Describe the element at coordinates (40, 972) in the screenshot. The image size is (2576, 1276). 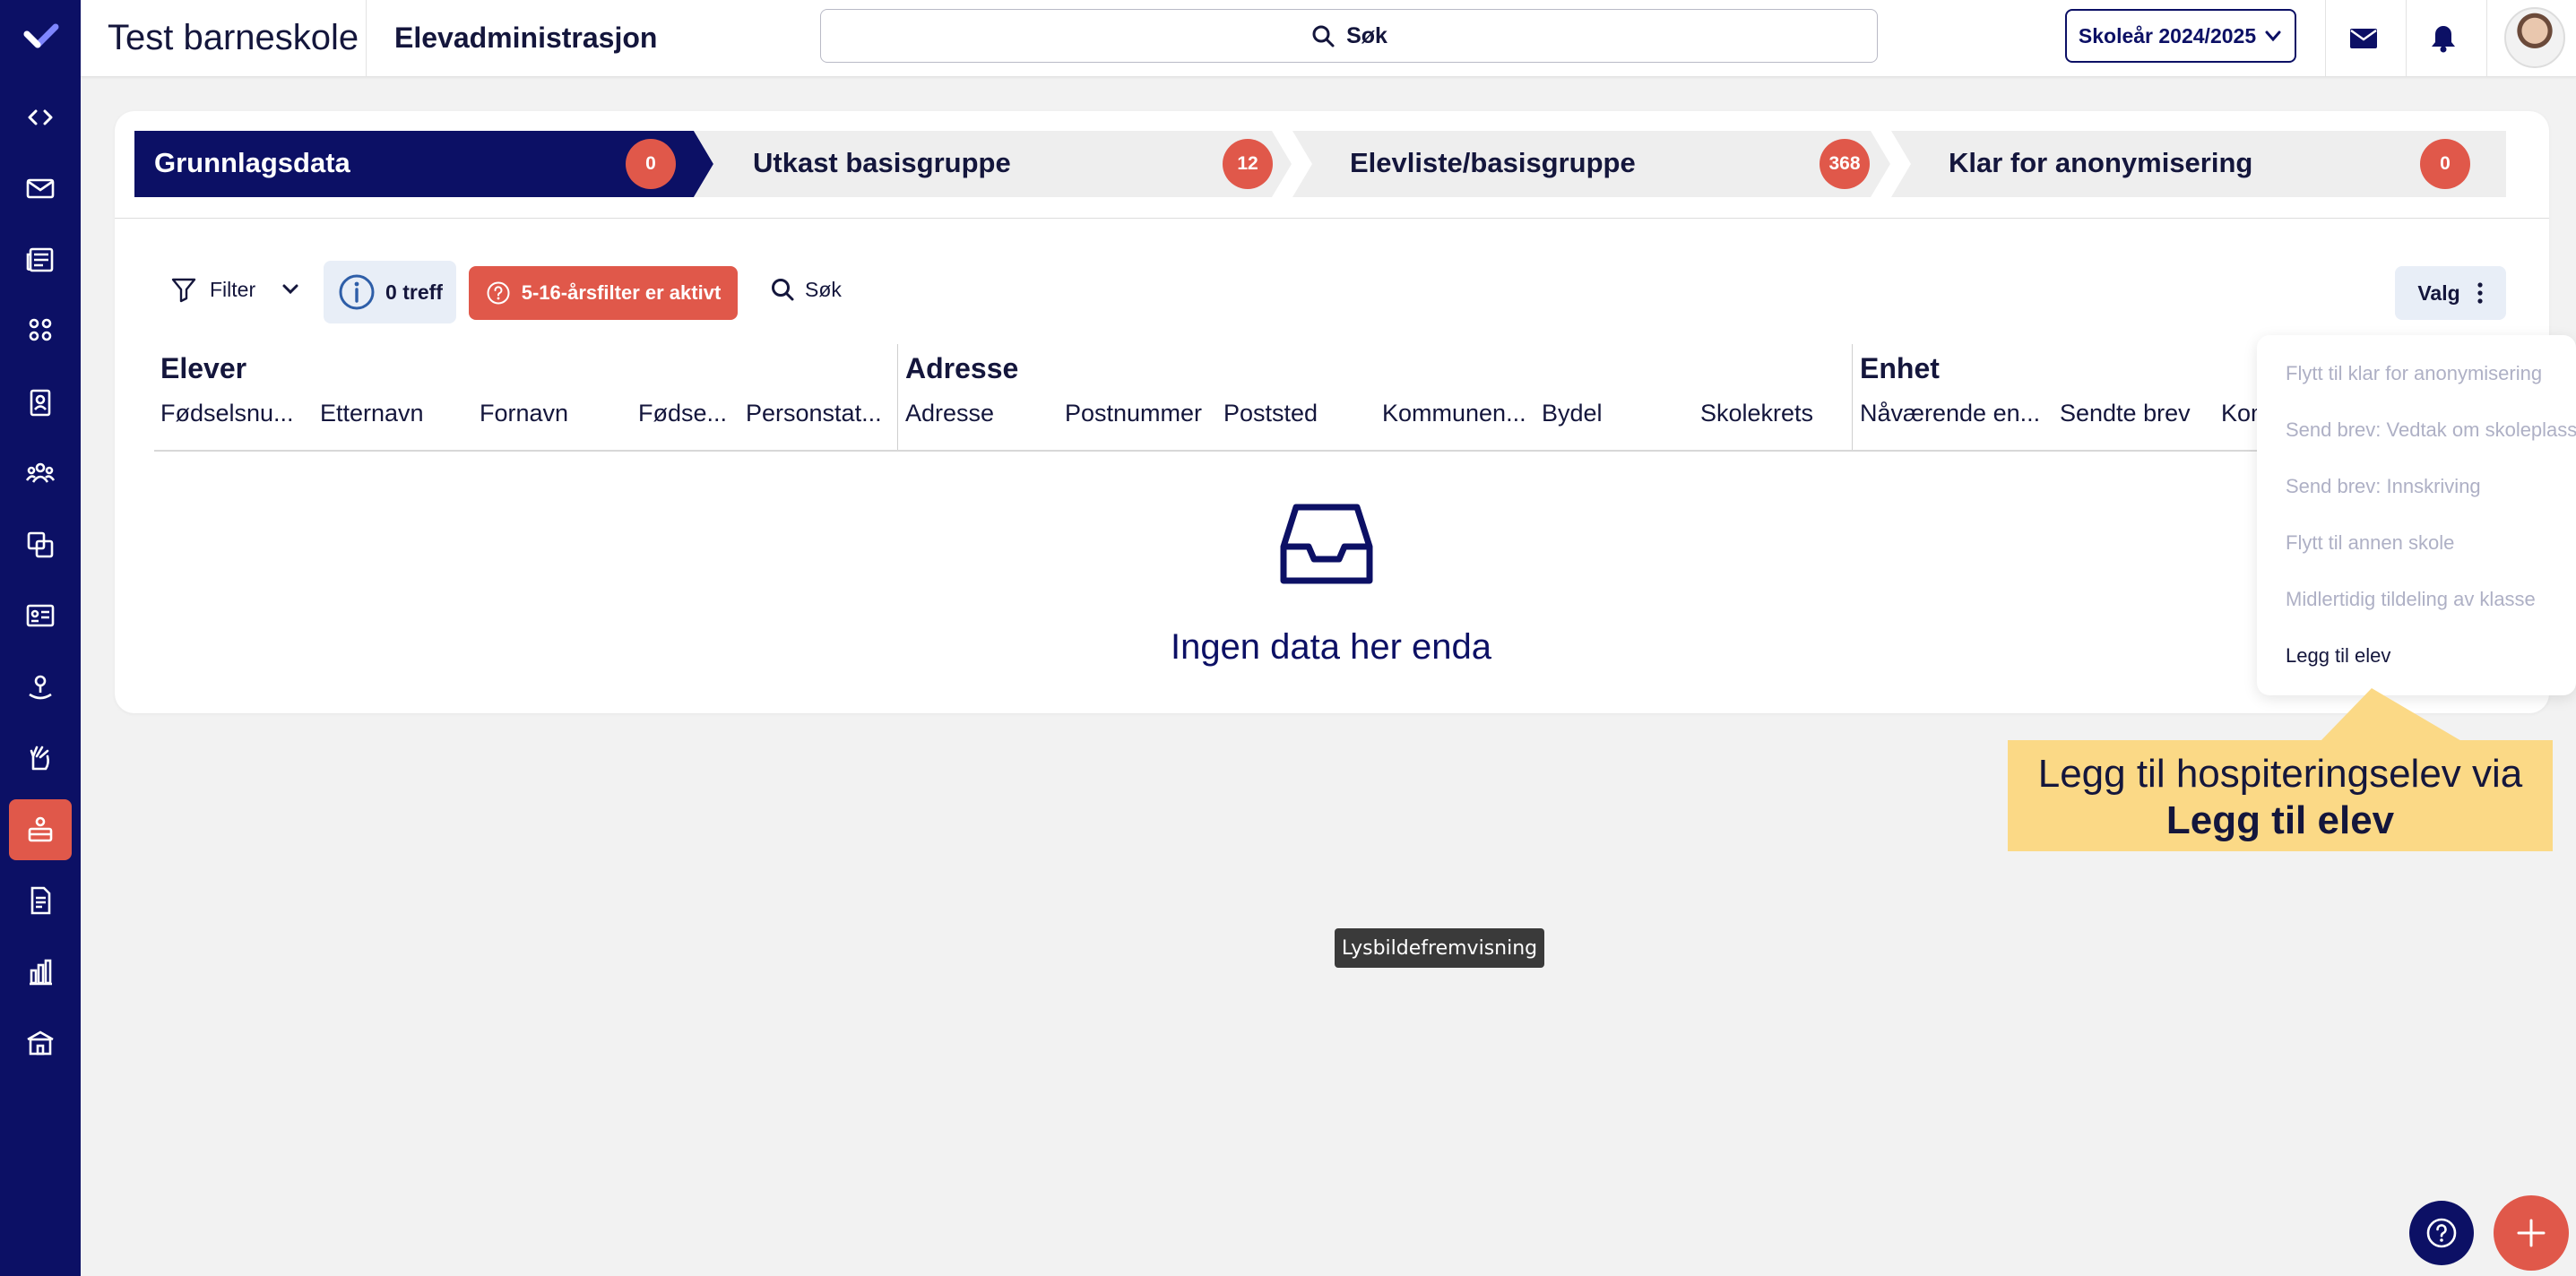
I see `bar-chart-icon` at that location.